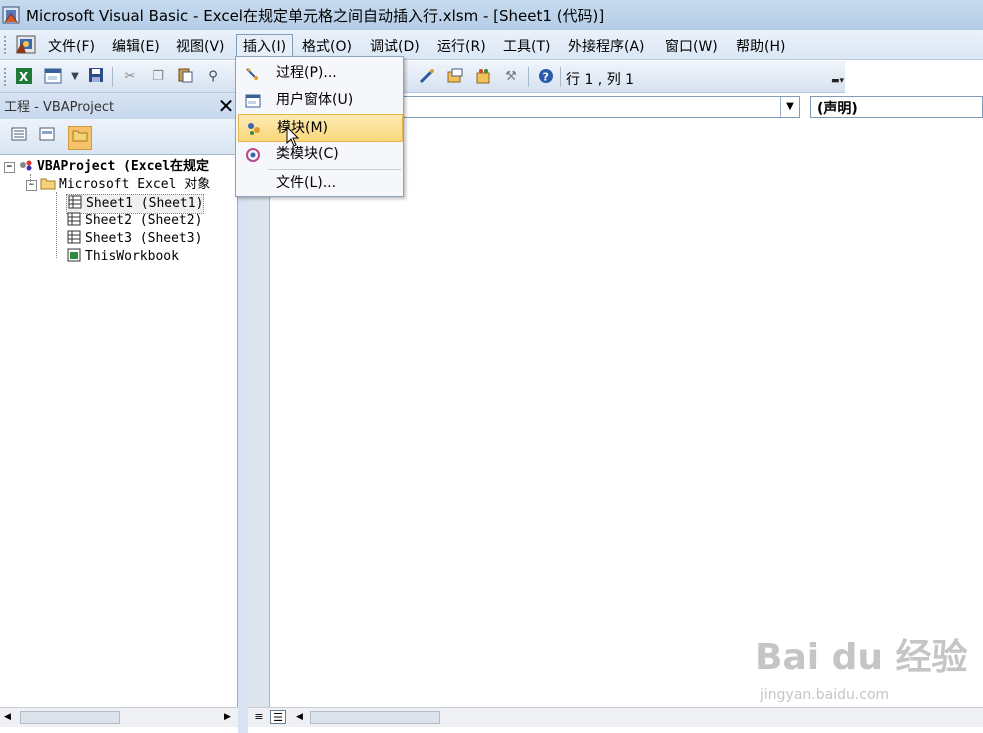 Image resolution: width=983 pixels, height=733 pixels. Describe the element at coordinates (461, 46) in the screenshot. I see `menu-run: 运行(R)` at that location.